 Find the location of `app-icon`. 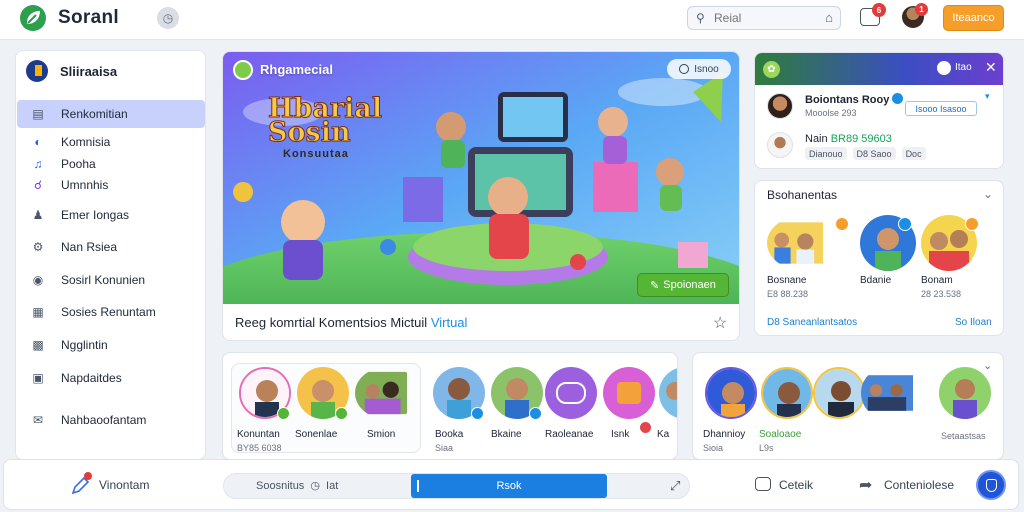

app-icon is located at coordinates (629, 393).